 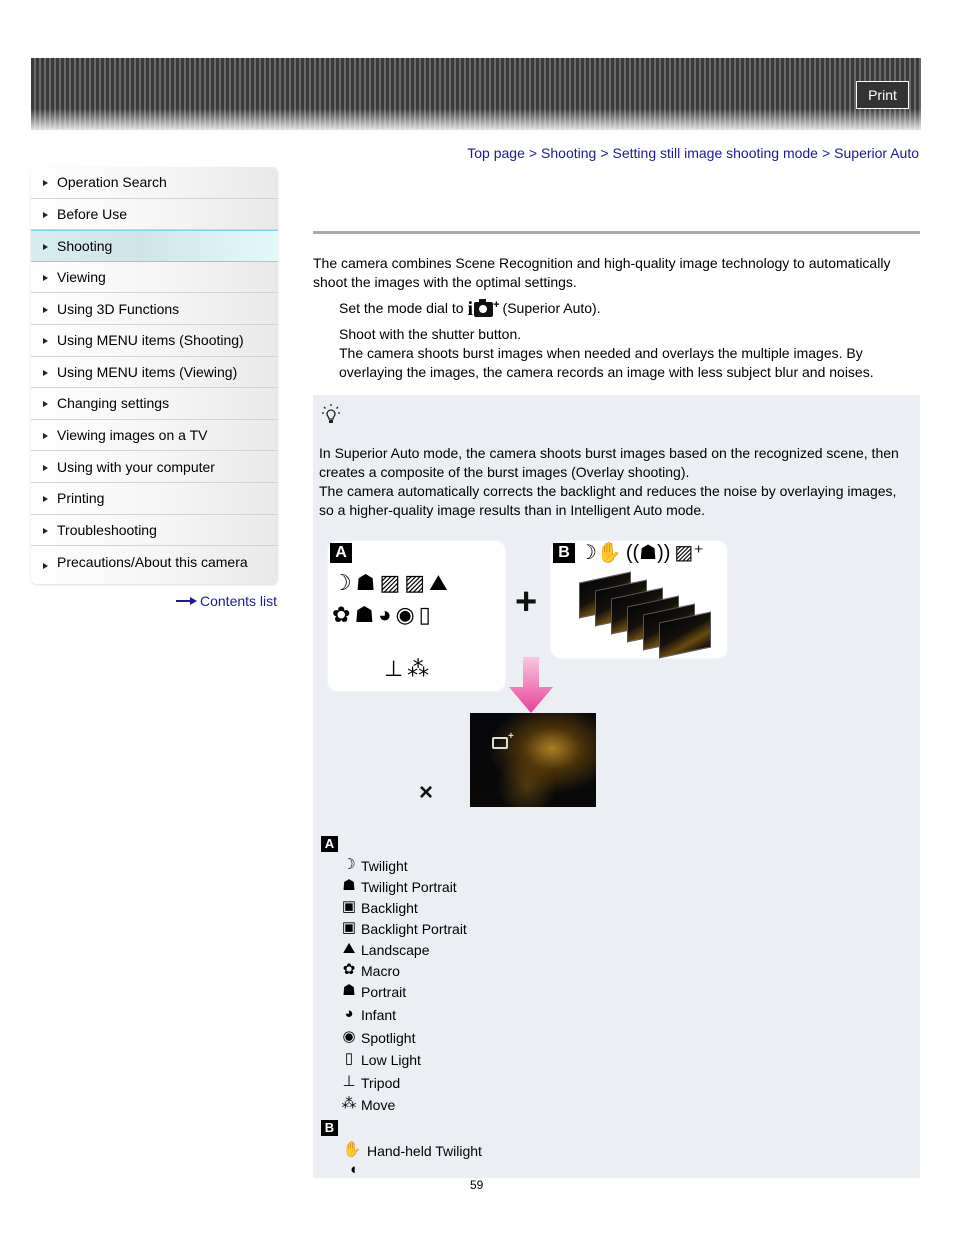 What do you see at coordinates (154, 499) in the screenshot?
I see `sidebar-item-printing: Printing` at bounding box center [154, 499].